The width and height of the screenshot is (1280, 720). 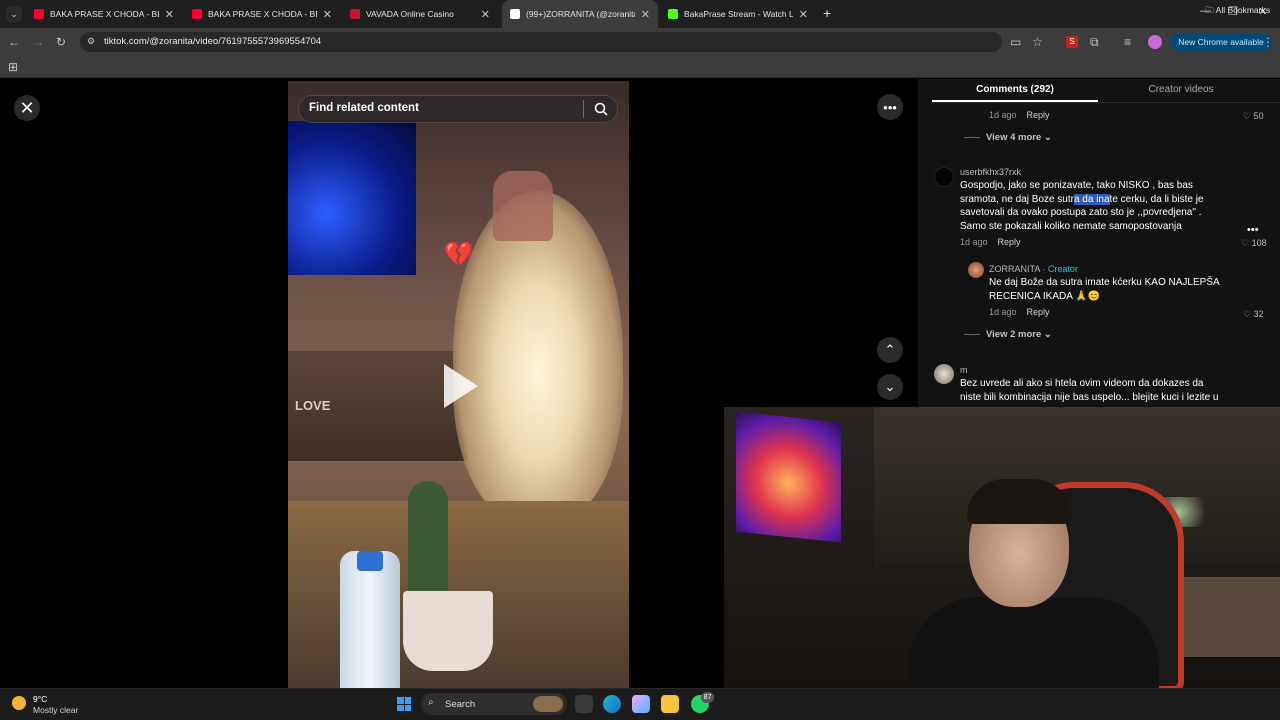 What do you see at coordinates (55, 710) in the screenshot?
I see `weather-description: Mostly clear` at bounding box center [55, 710].